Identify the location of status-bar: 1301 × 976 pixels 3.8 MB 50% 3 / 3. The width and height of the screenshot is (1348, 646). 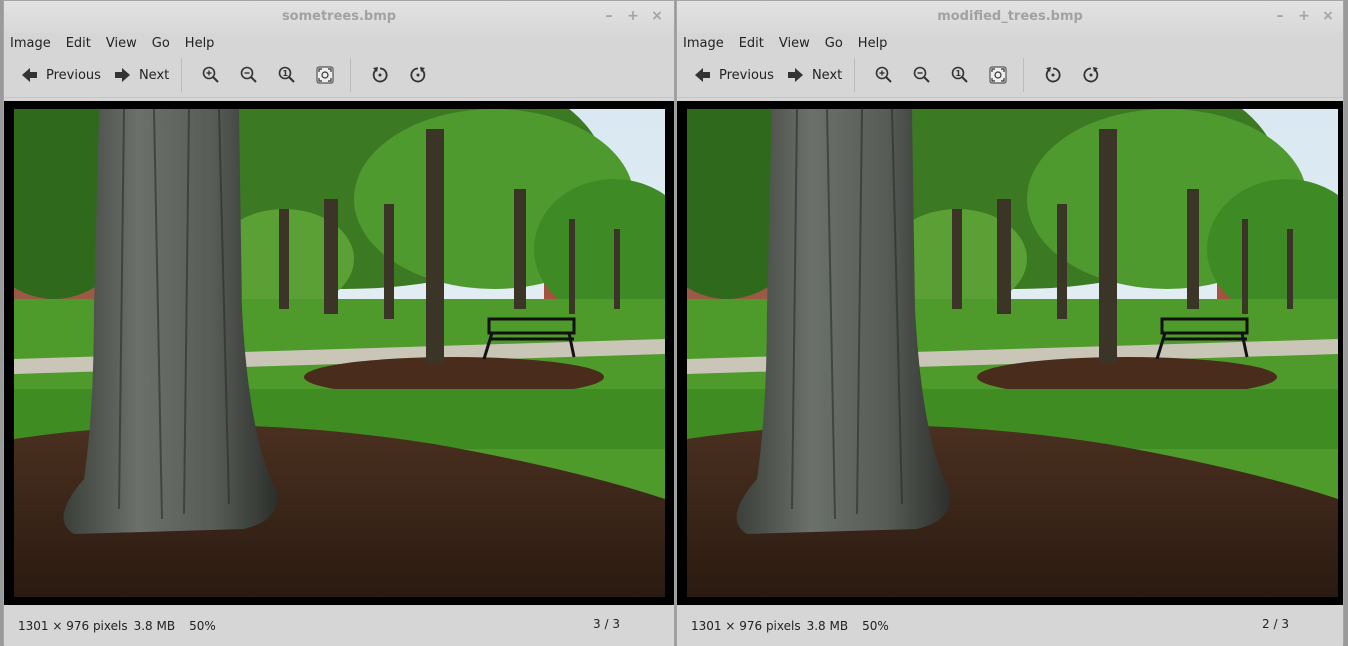
(339, 625).